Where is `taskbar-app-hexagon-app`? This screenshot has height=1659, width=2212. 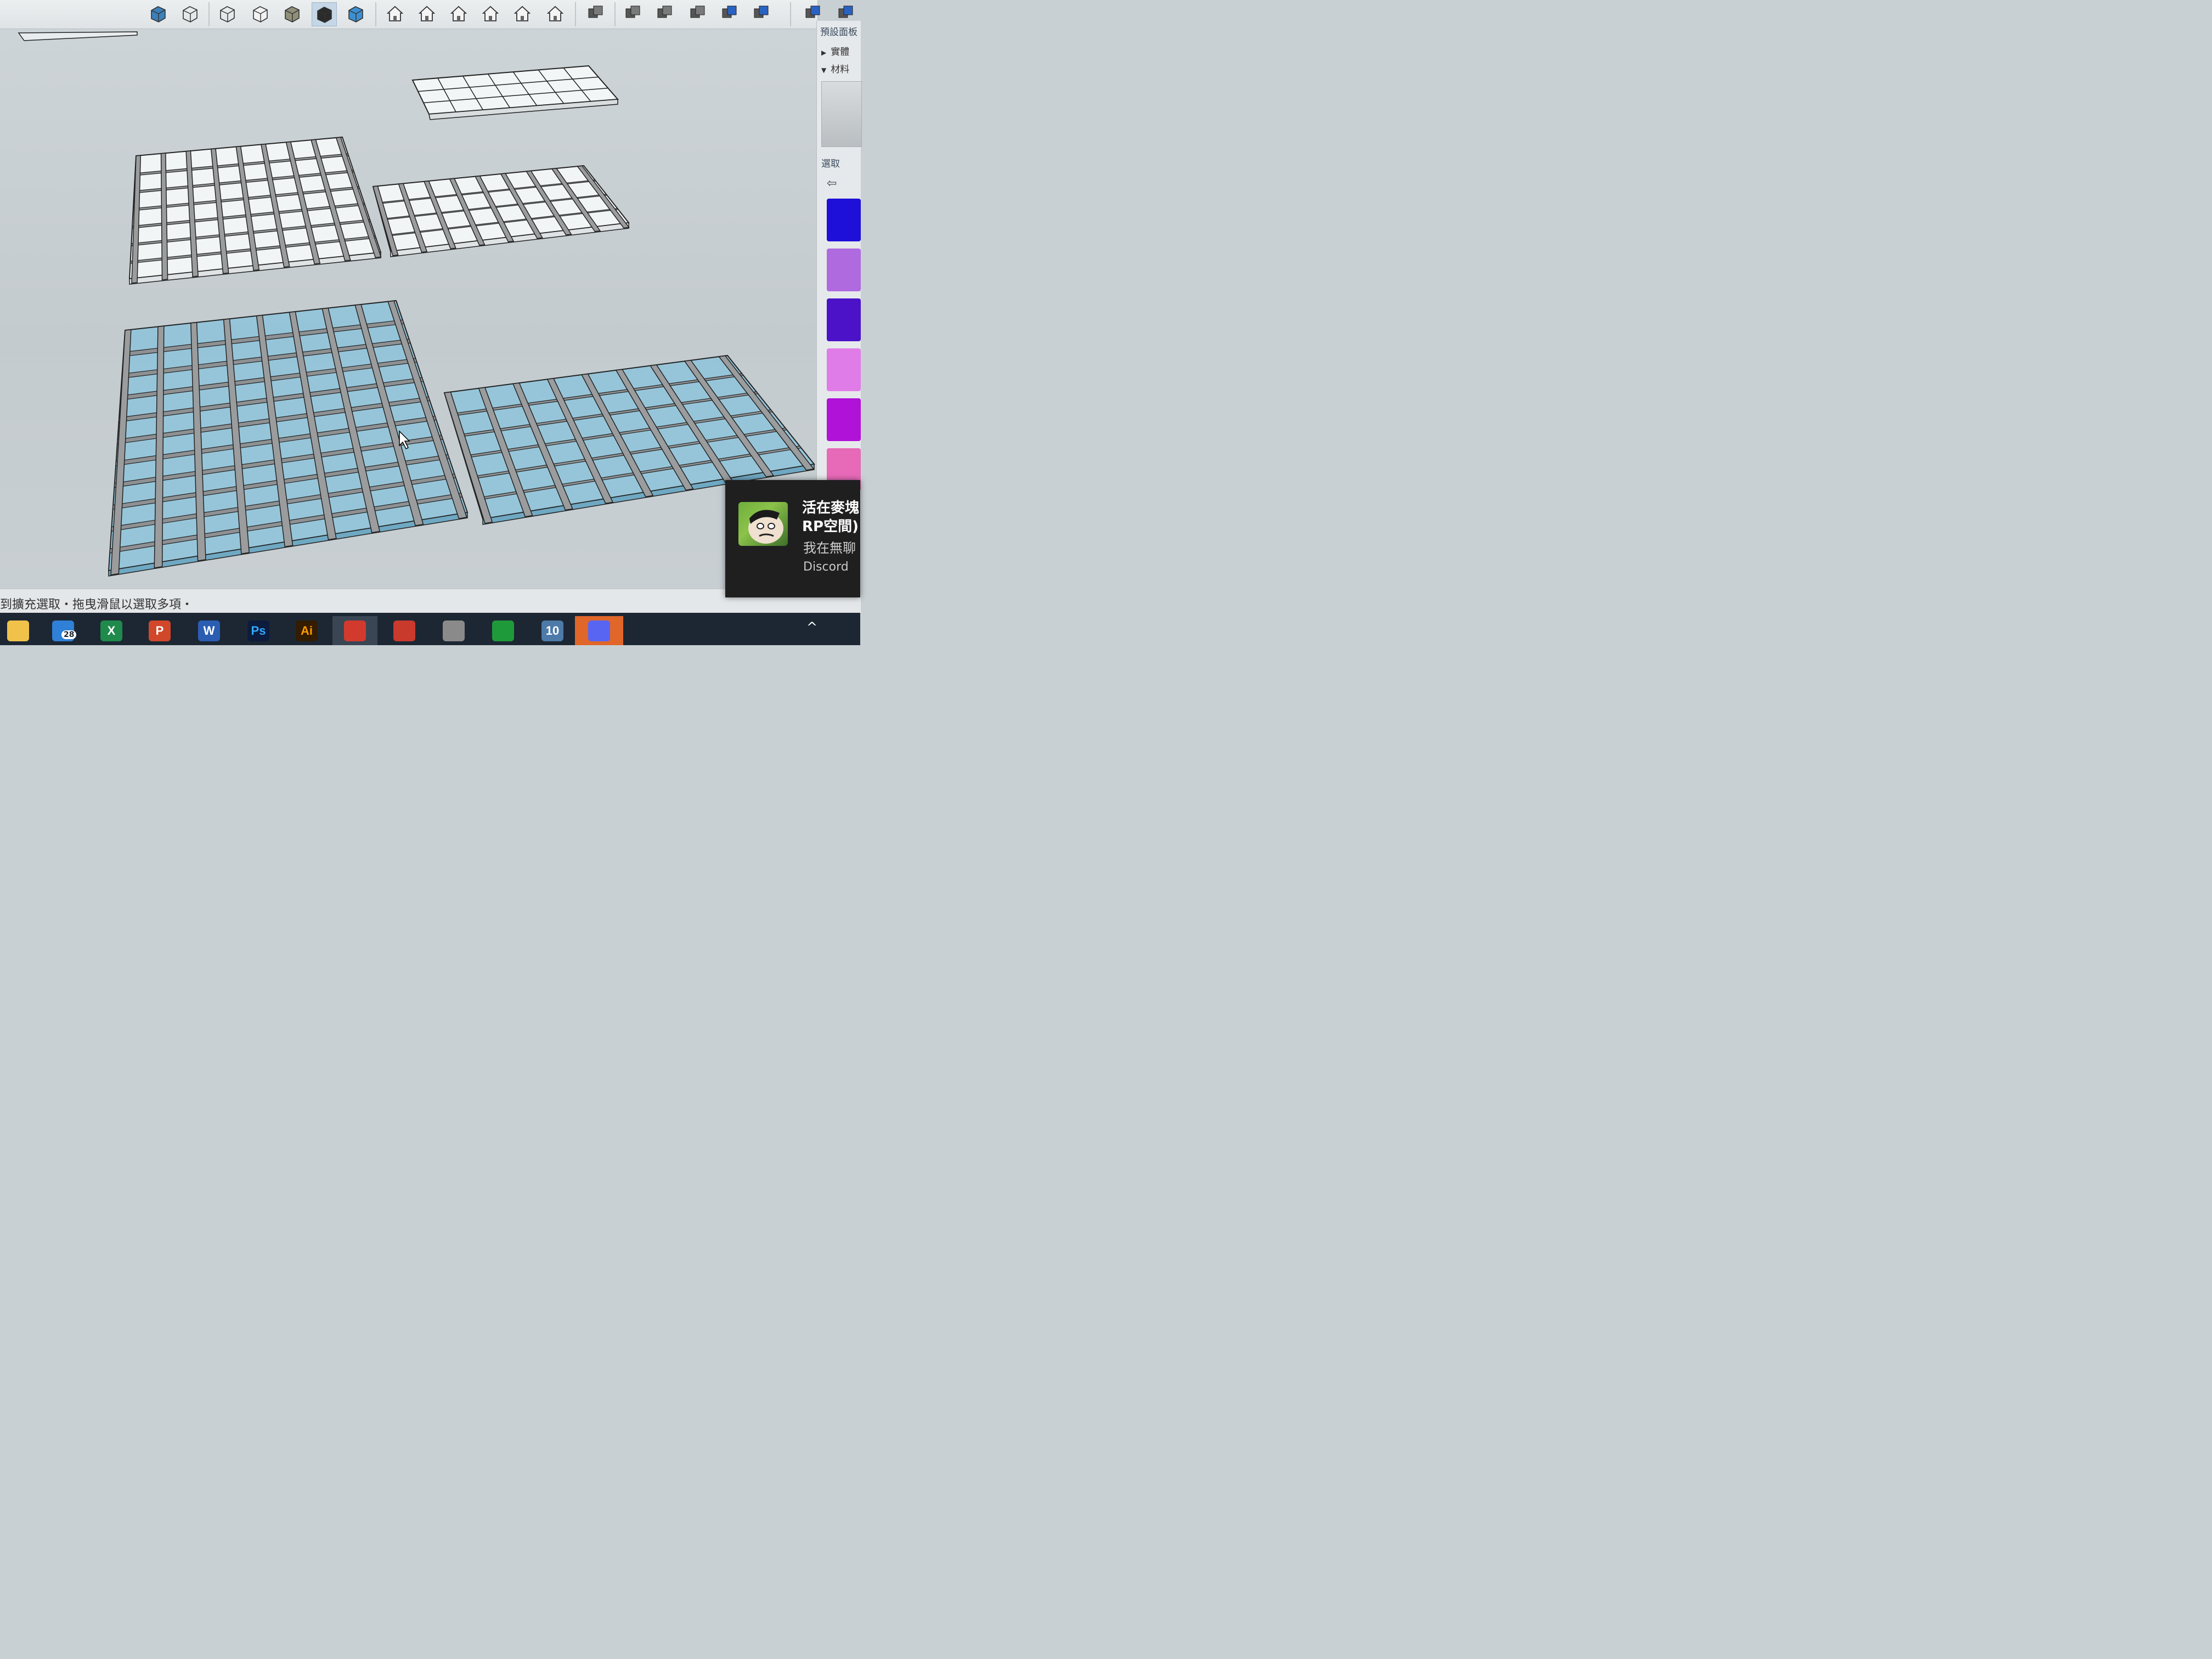
taskbar-app-hexagon-app is located at coordinates (503, 630).